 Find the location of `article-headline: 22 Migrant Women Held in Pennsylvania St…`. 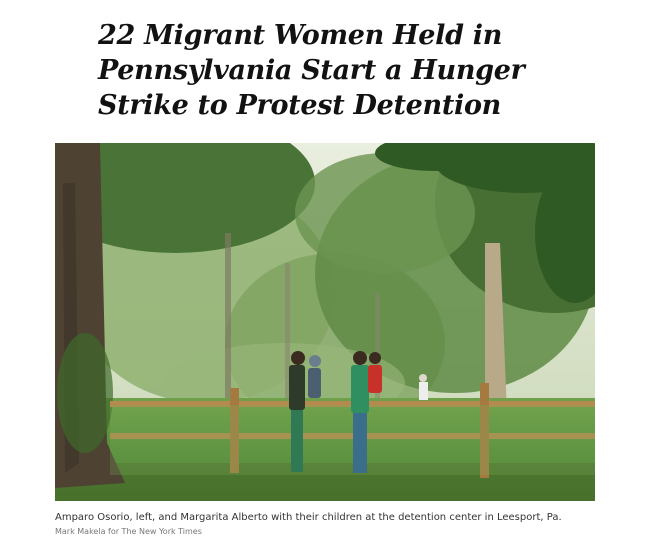

article-headline: 22 Migrant Women Held in Pennsylvania St… is located at coordinates (311, 70).